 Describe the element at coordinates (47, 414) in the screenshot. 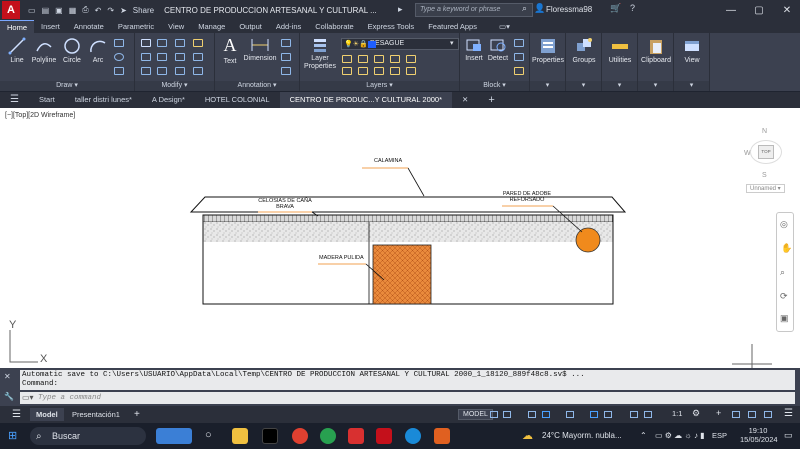

I see `layout-tab-model: Model` at that location.